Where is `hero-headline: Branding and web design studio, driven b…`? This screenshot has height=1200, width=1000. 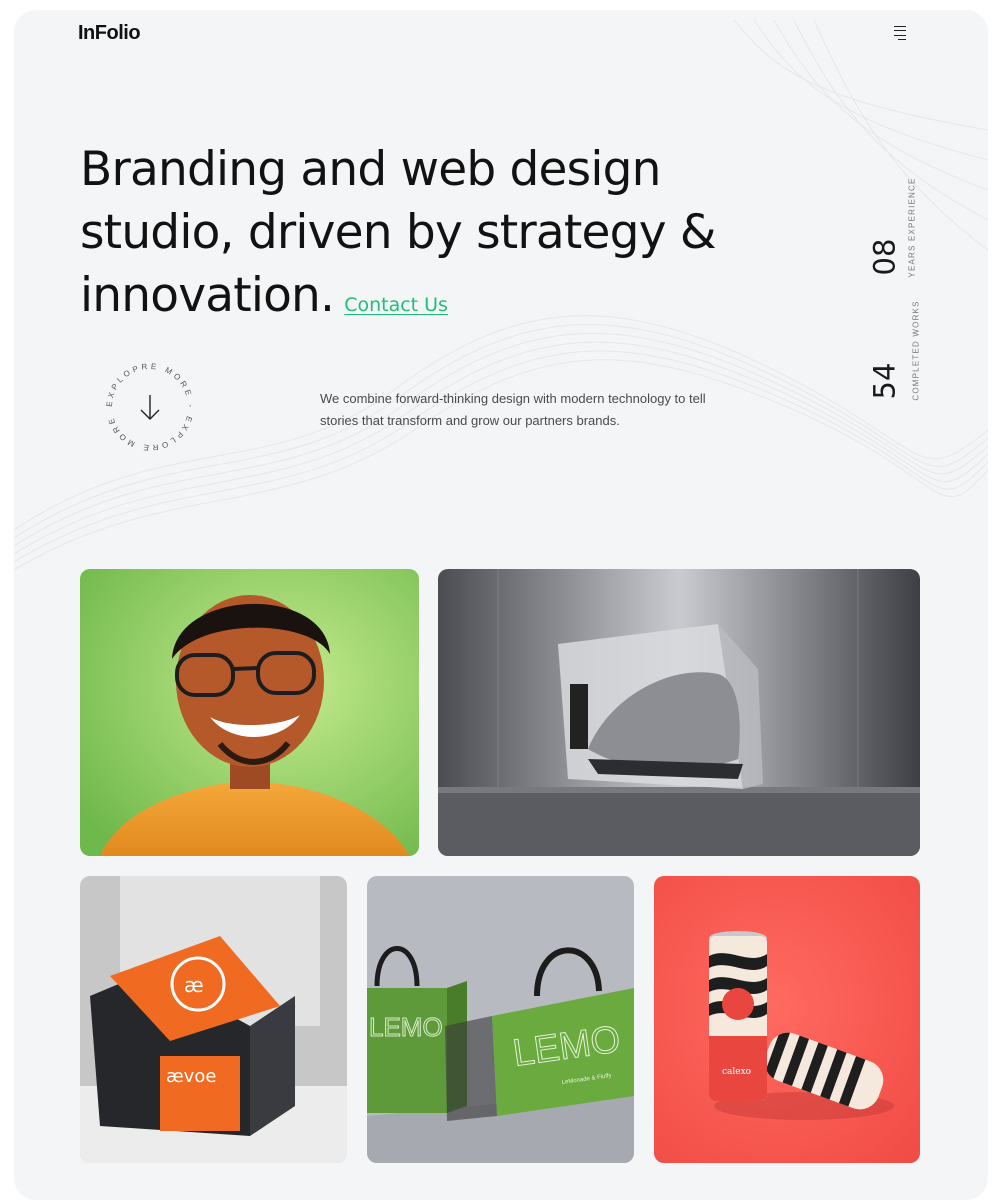
hero-headline: Branding and web design studio, driven b… is located at coordinates (400, 237).